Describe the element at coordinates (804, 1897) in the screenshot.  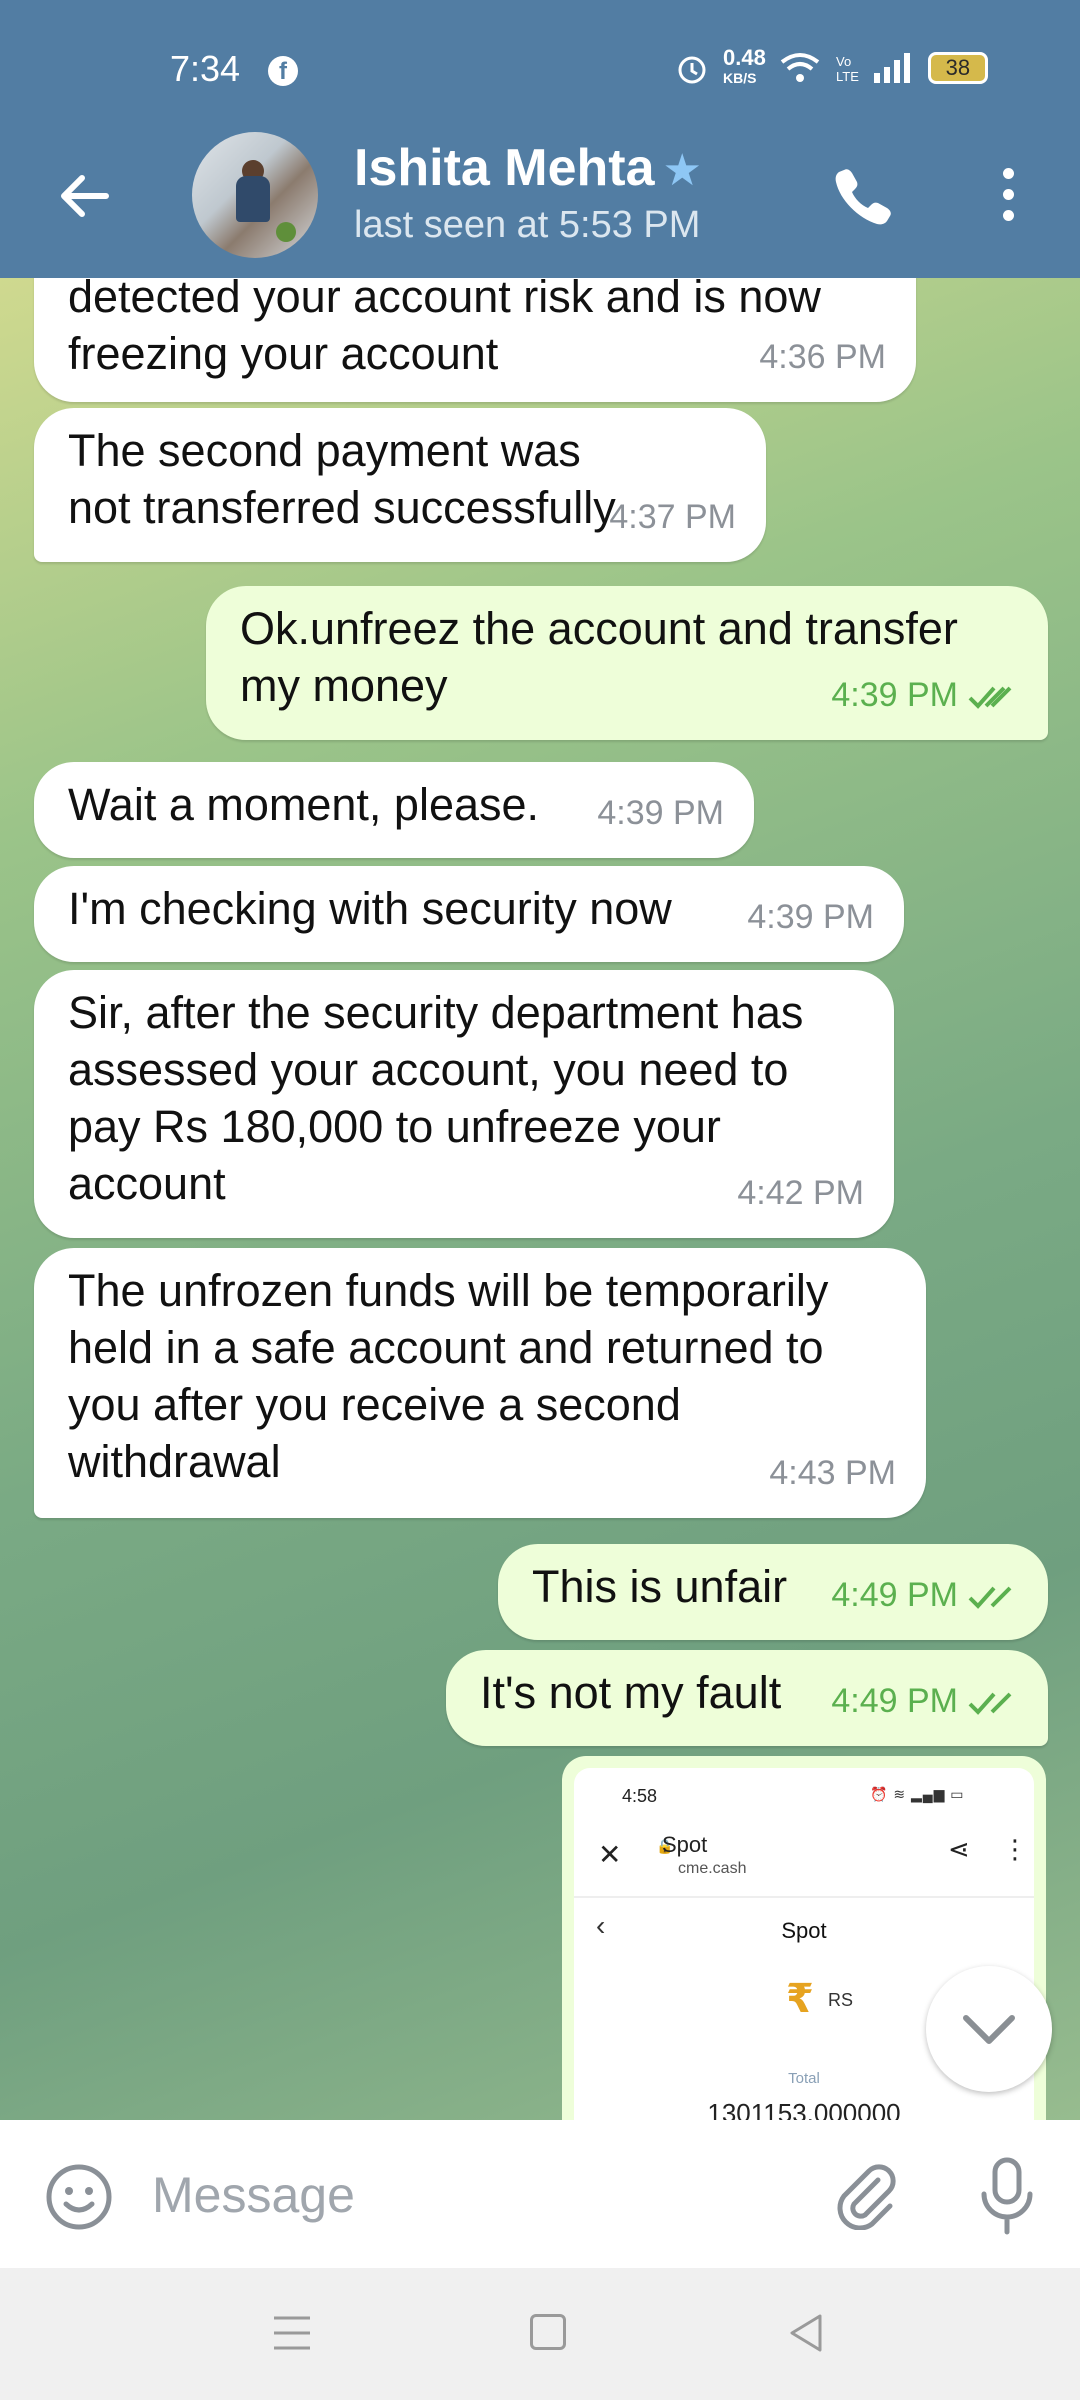
I see `divider` at that location.